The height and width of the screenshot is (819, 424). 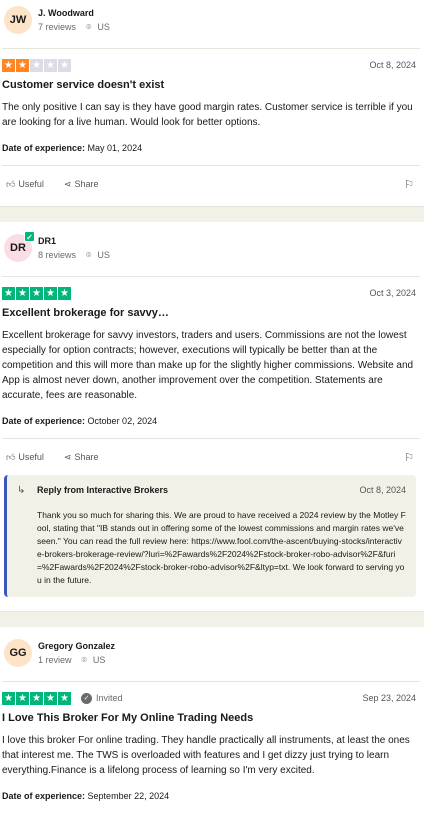 I want to click on invited-badge: ✓ Invited, so click(x=102, y=698).